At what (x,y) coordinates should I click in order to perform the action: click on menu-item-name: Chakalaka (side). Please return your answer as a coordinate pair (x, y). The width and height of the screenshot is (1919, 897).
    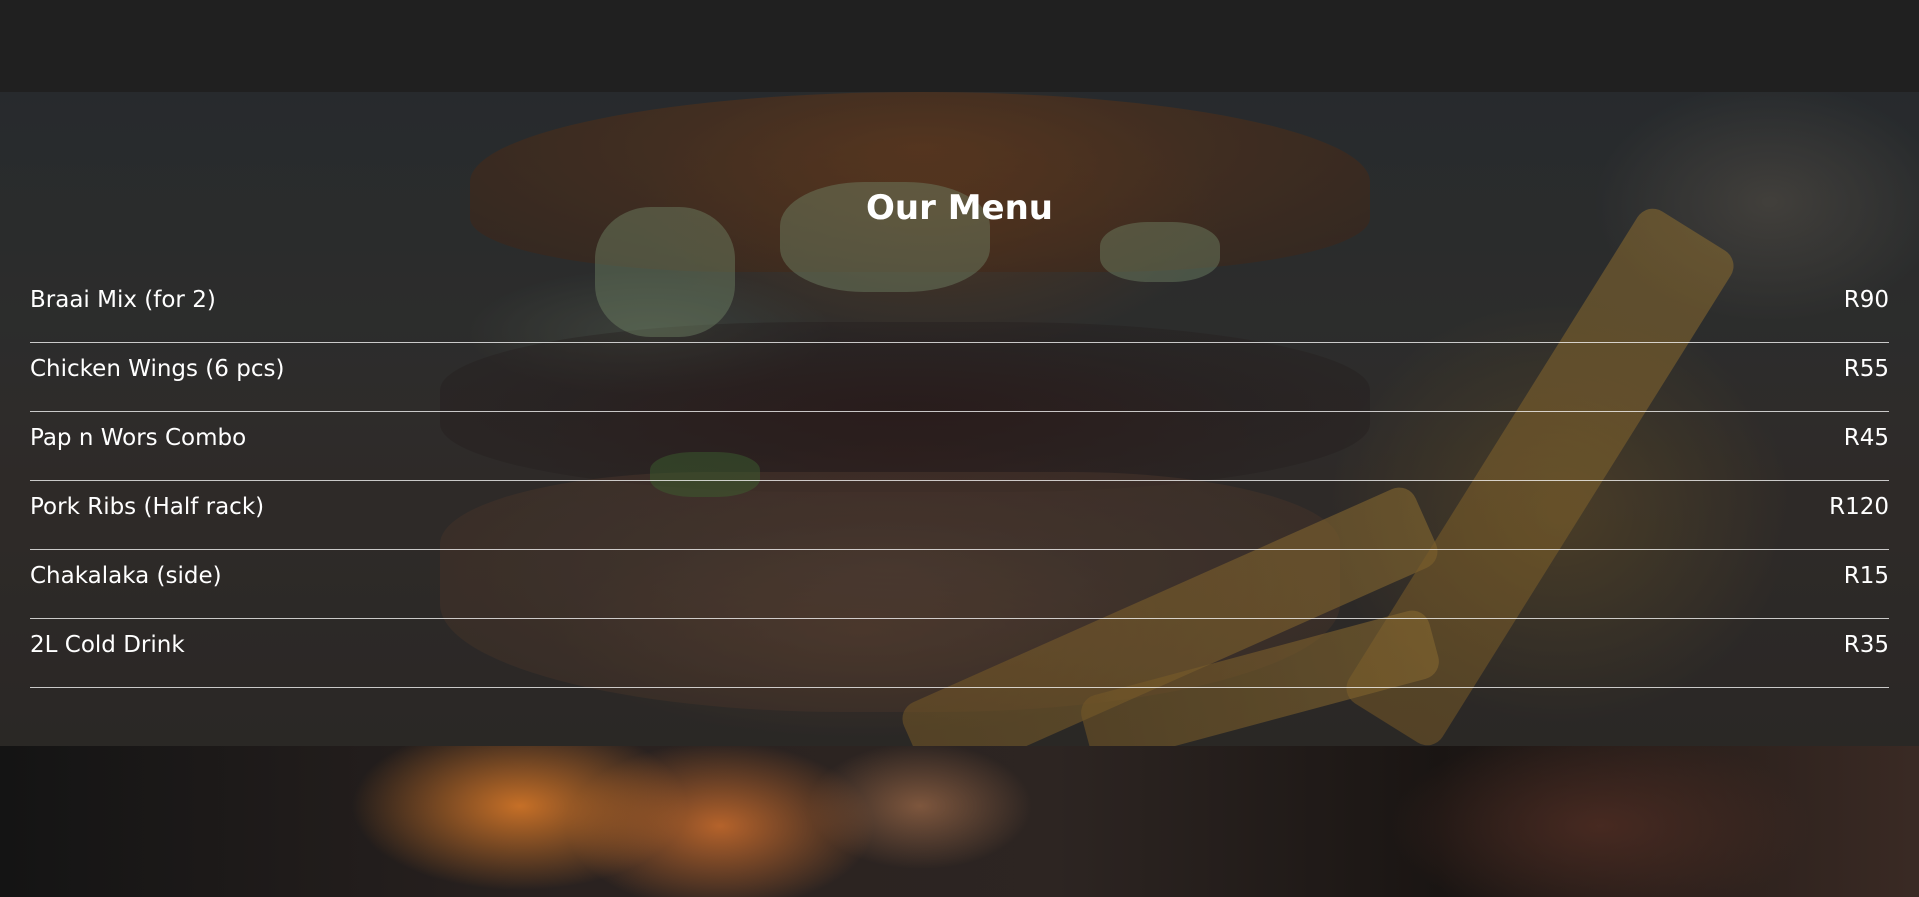
    Looking at the image, I should click on (126, 576).